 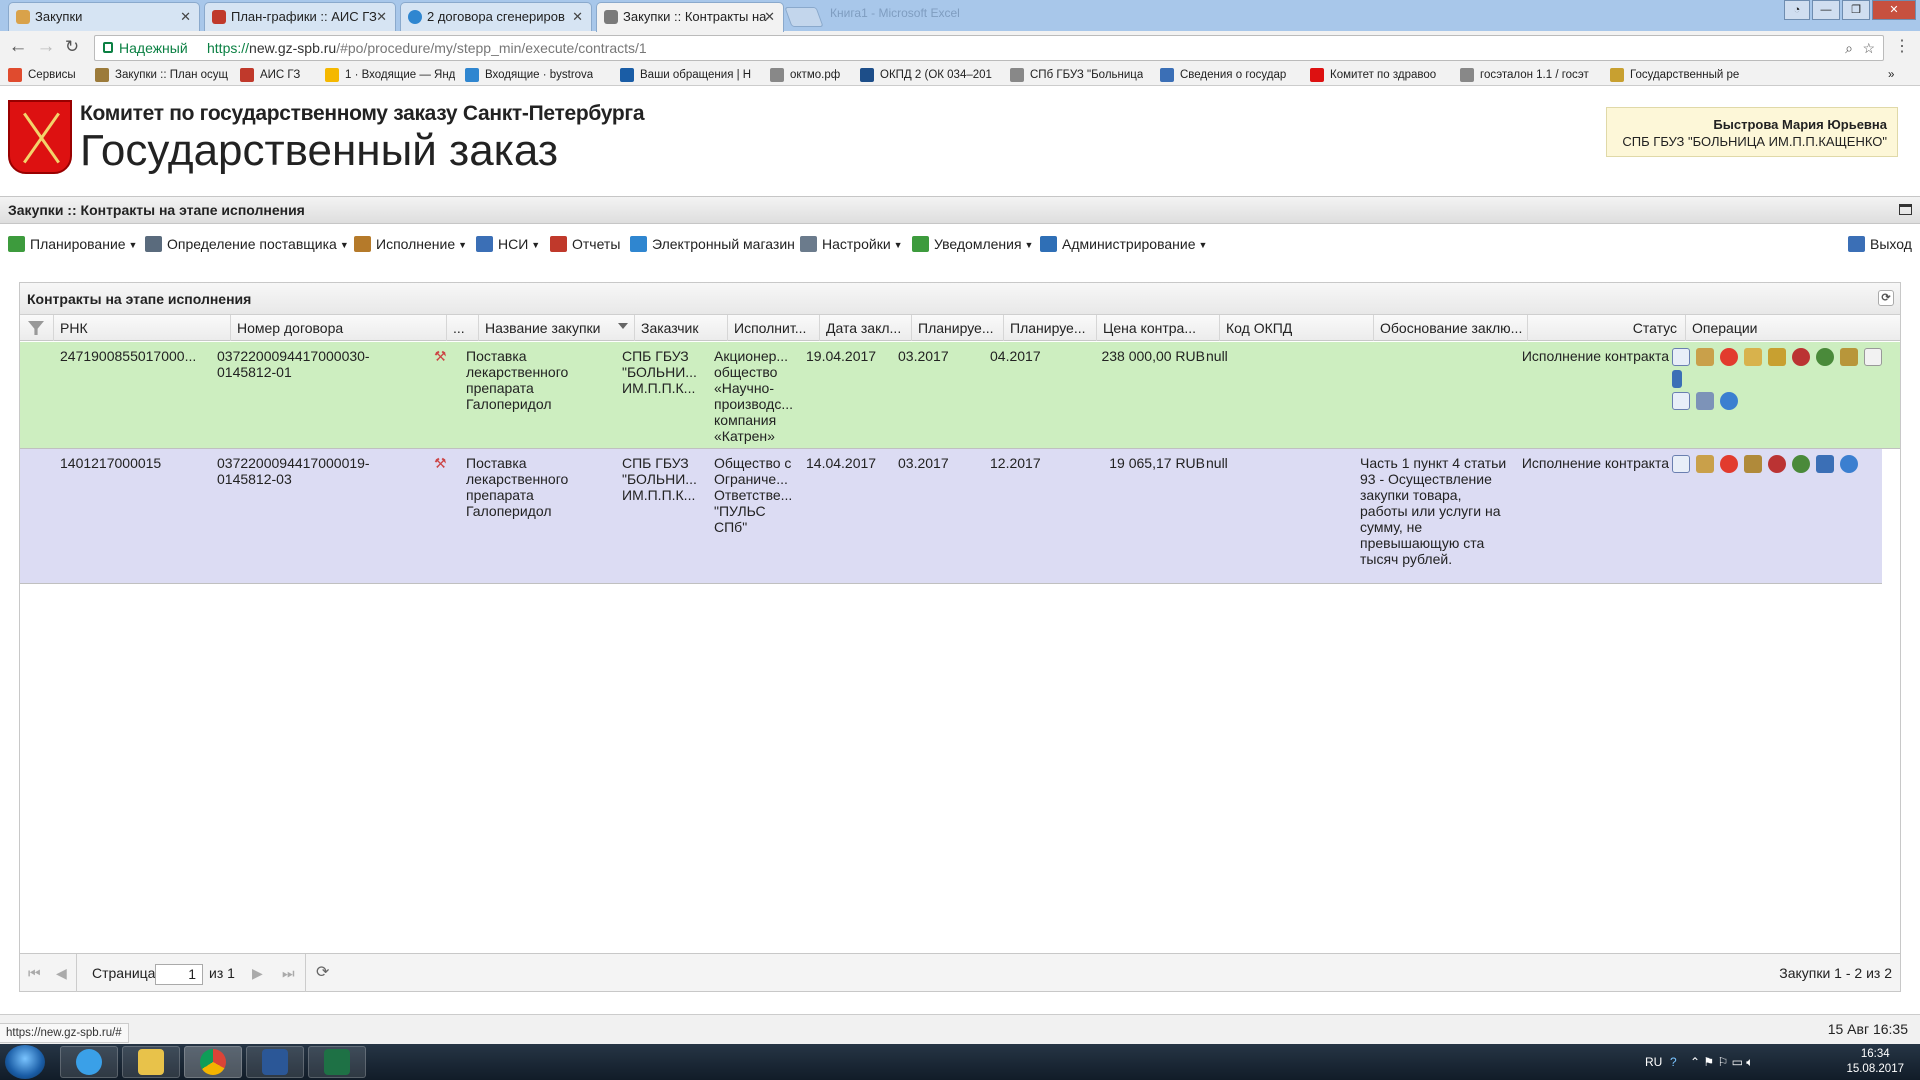 I want to click on chart-icon, so click(x=1753, y=357).